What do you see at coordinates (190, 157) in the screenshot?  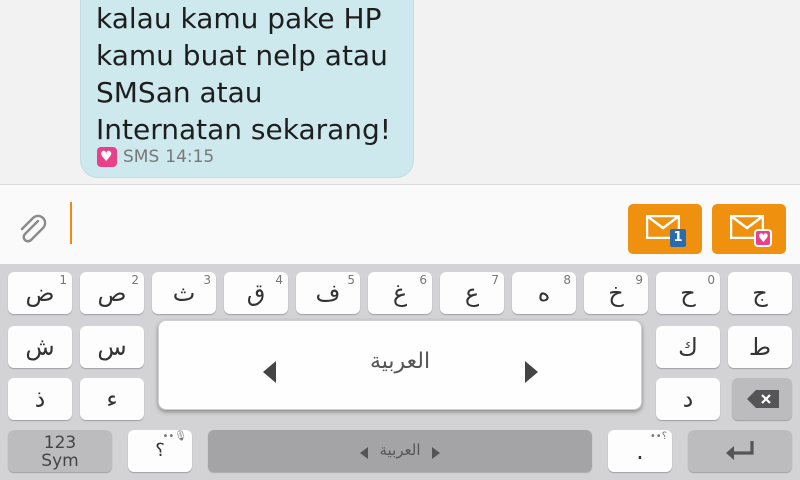 I see `message-time: 14:15` at bounding box center [190, 157].